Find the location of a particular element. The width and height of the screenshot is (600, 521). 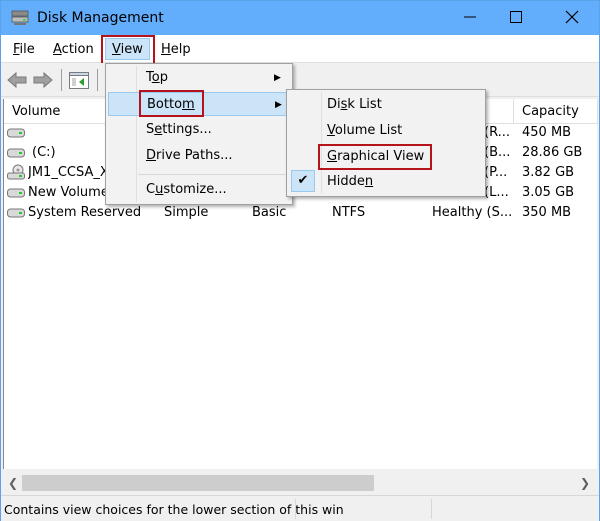

horizontal-scrollbar: ❮ ❯ is located at coordinates (300, 483).